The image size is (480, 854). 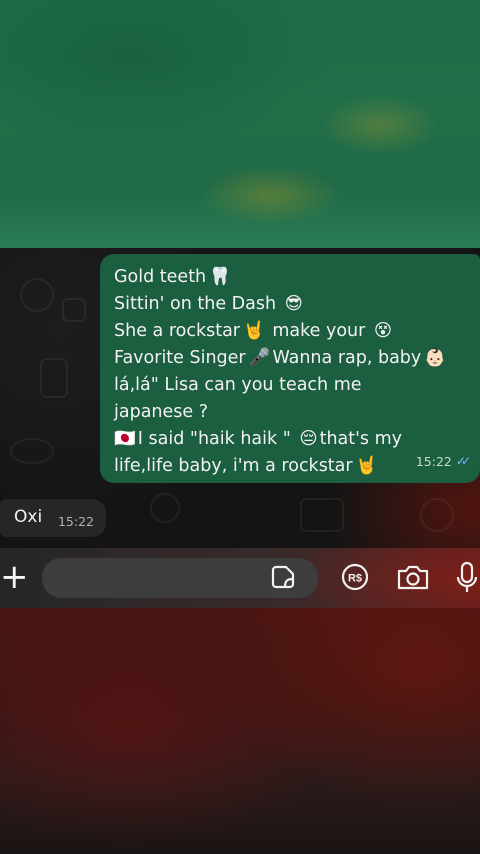 I want to click on sticker-icon, so click(x=283, y=577).